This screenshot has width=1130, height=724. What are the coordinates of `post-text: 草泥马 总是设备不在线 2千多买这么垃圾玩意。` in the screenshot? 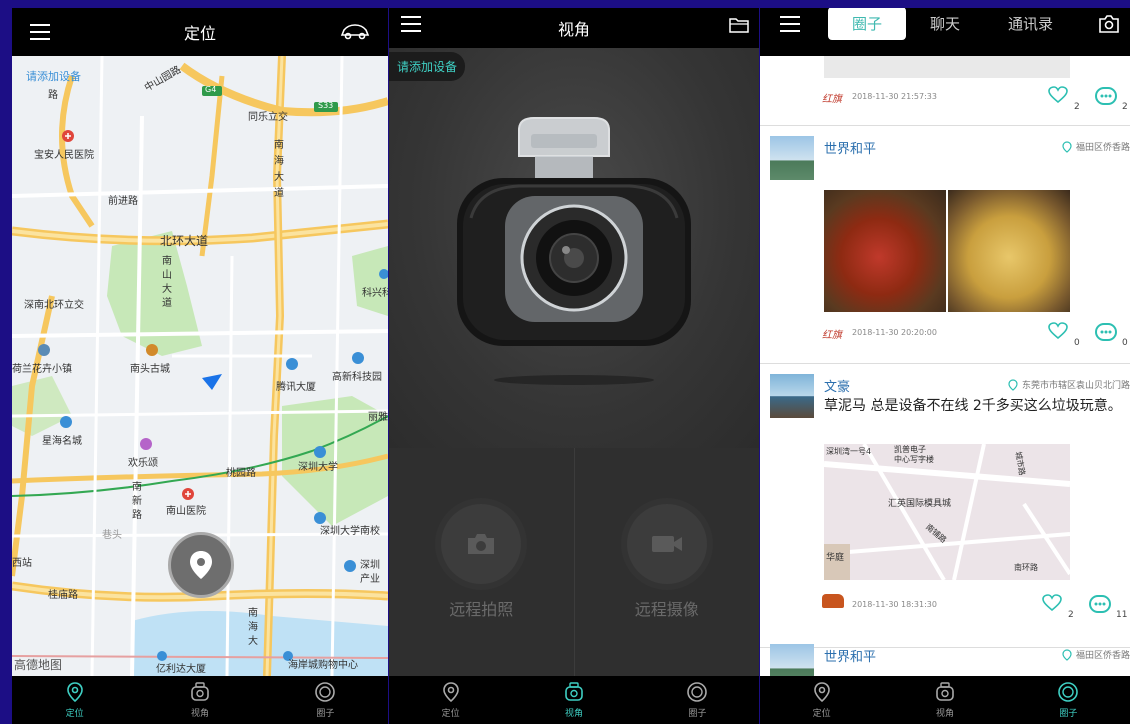 It's located at (973, 406).